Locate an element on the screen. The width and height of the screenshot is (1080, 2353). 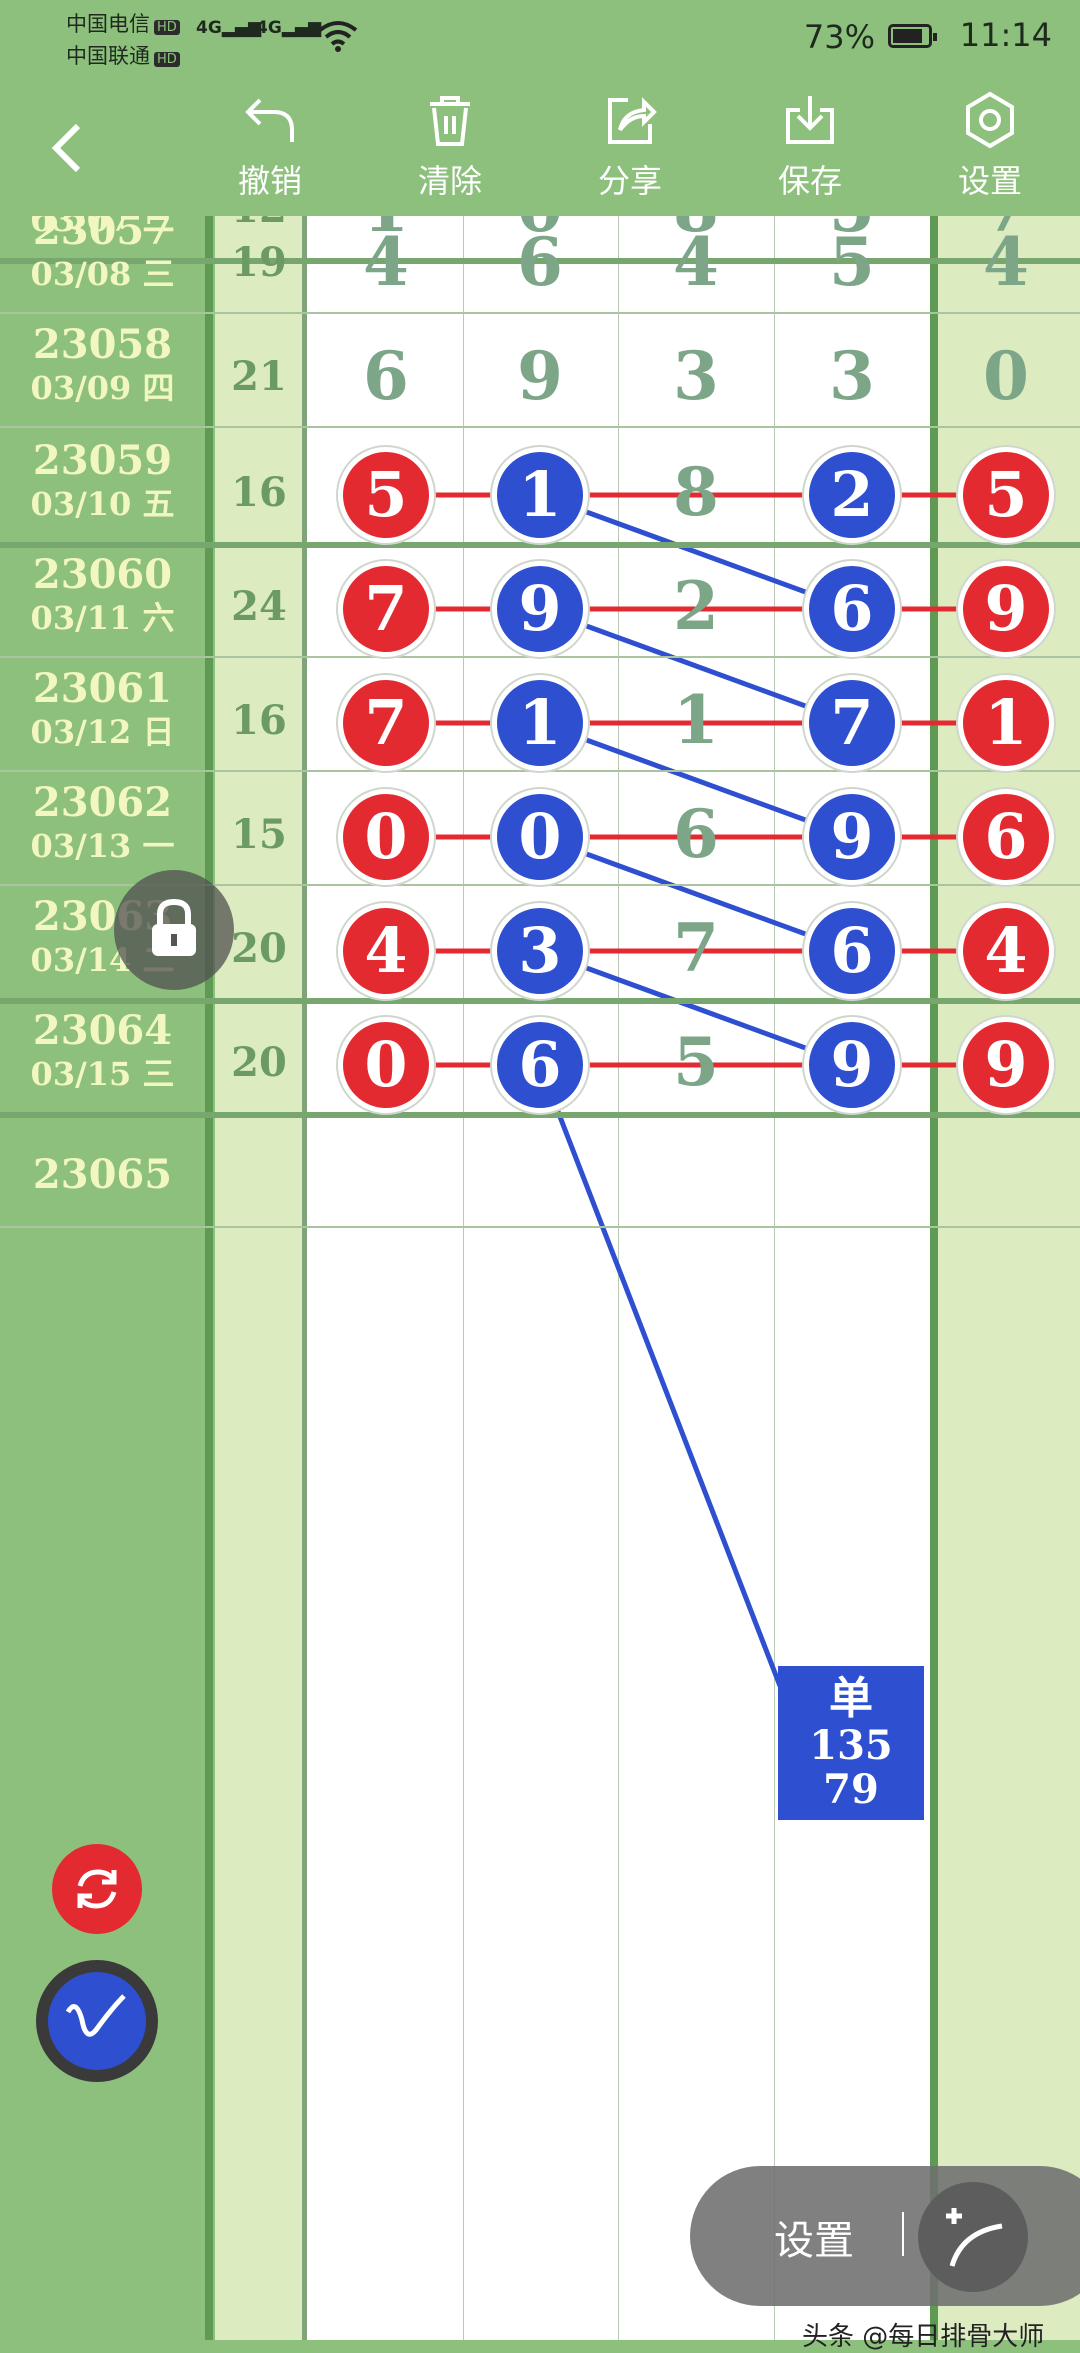
panel-divider is located at coordinates (903, 2234).